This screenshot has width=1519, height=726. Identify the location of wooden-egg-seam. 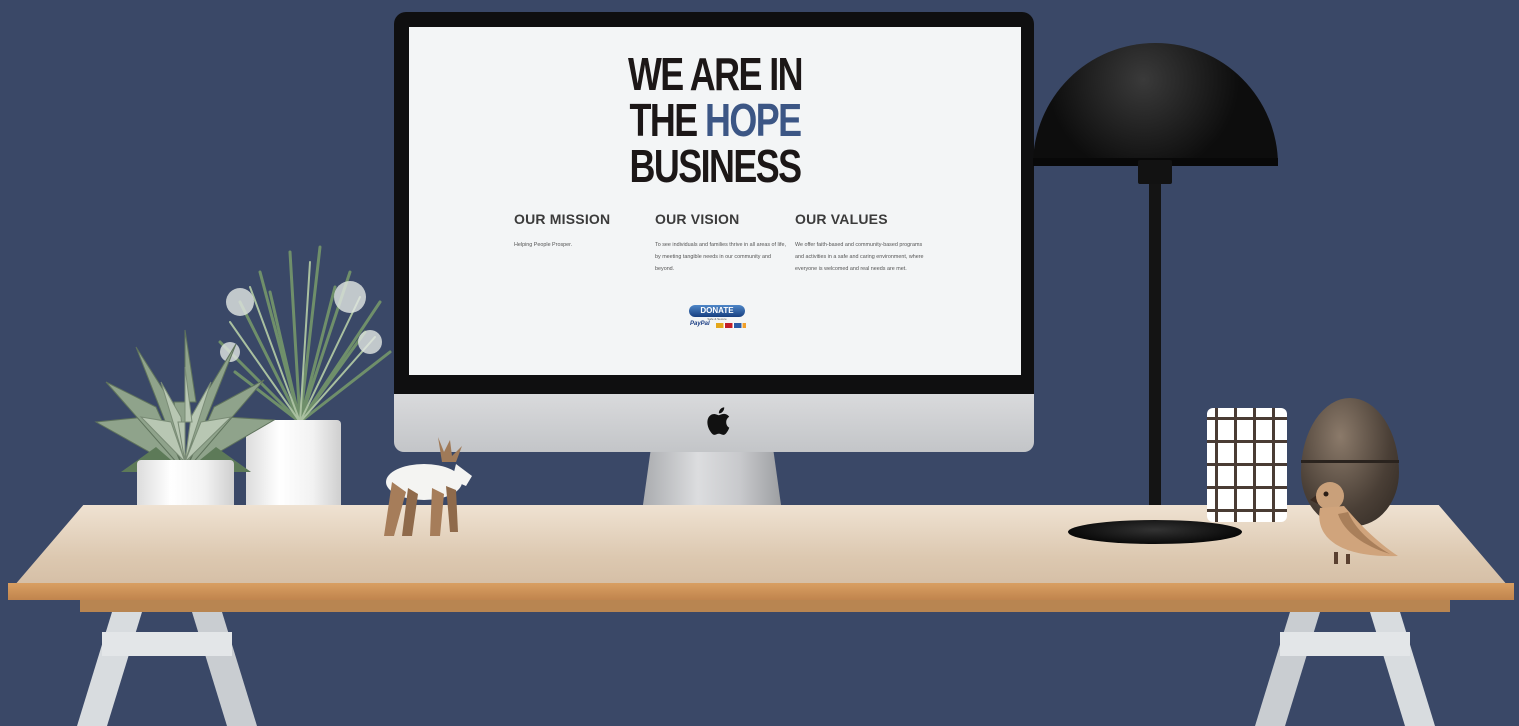
(1350, 461).